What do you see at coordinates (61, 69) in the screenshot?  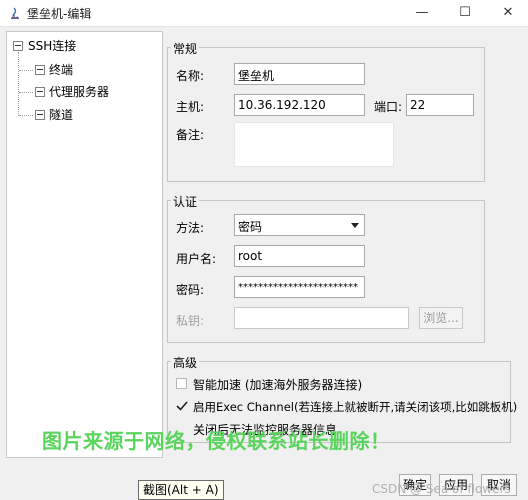 I see `tree-item-terminal: 终端` at bounding box center [61, 69].